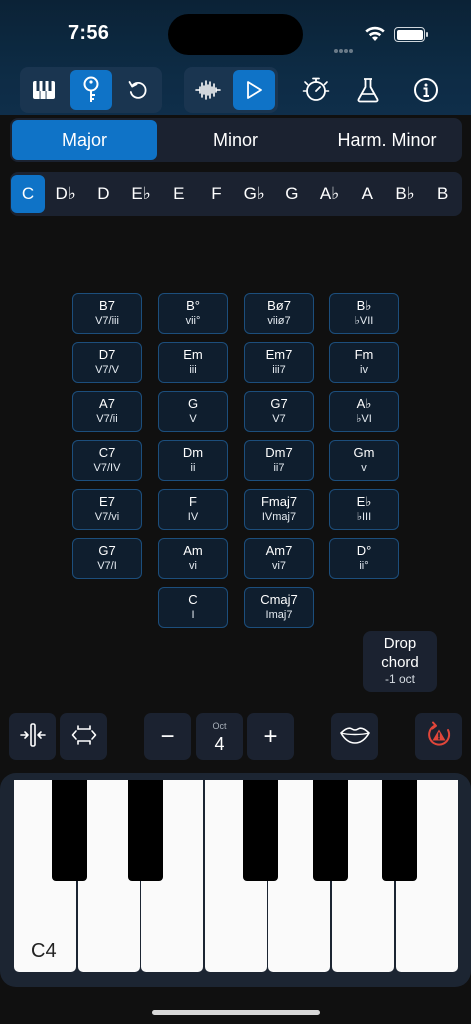  Describe the element at coordinates (179, 194) in the screenshot. I see `key-option: E` at that location.